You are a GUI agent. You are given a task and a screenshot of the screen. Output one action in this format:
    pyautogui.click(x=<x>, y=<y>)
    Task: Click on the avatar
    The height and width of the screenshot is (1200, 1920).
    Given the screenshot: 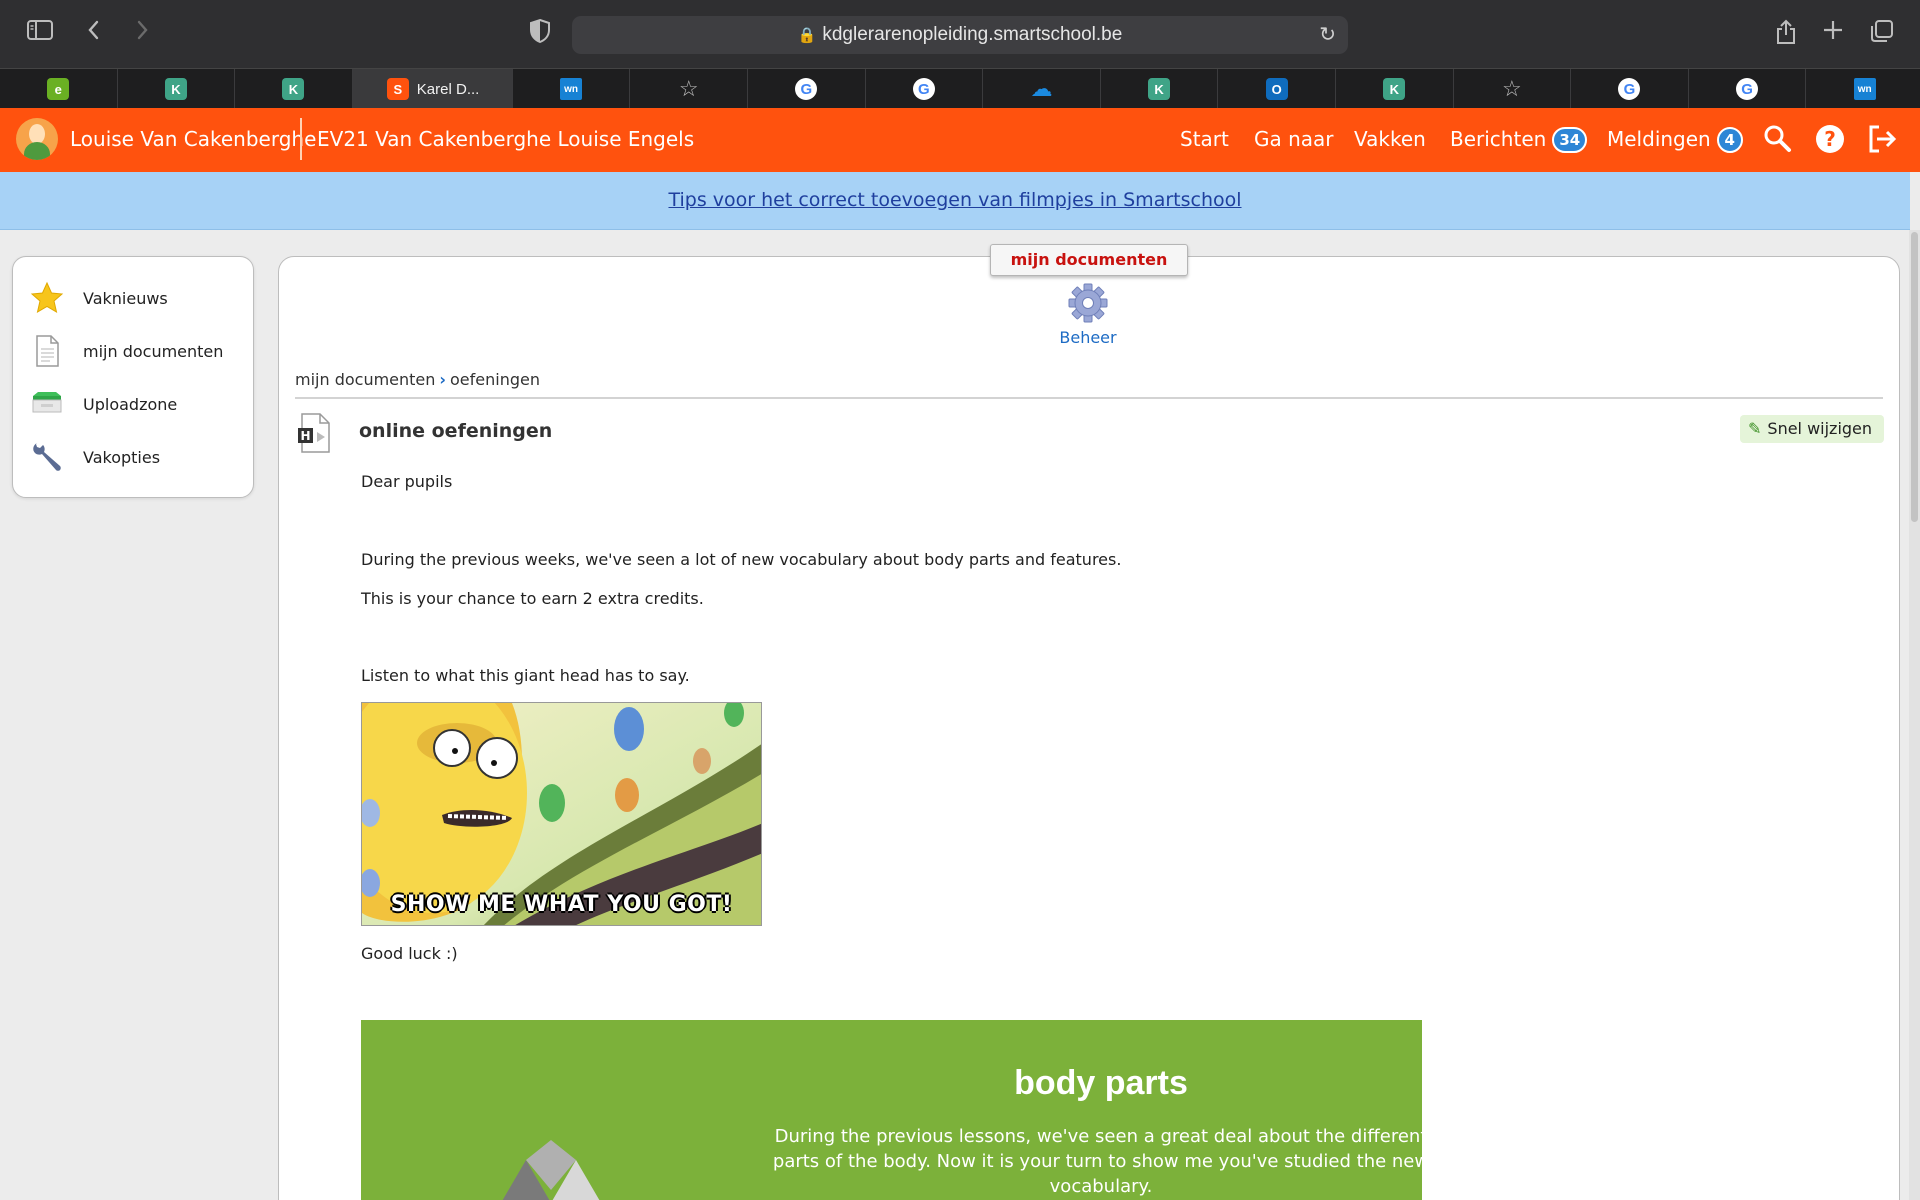 What is the action you would take?
    pyautogui.click(x=37, y=139)
    